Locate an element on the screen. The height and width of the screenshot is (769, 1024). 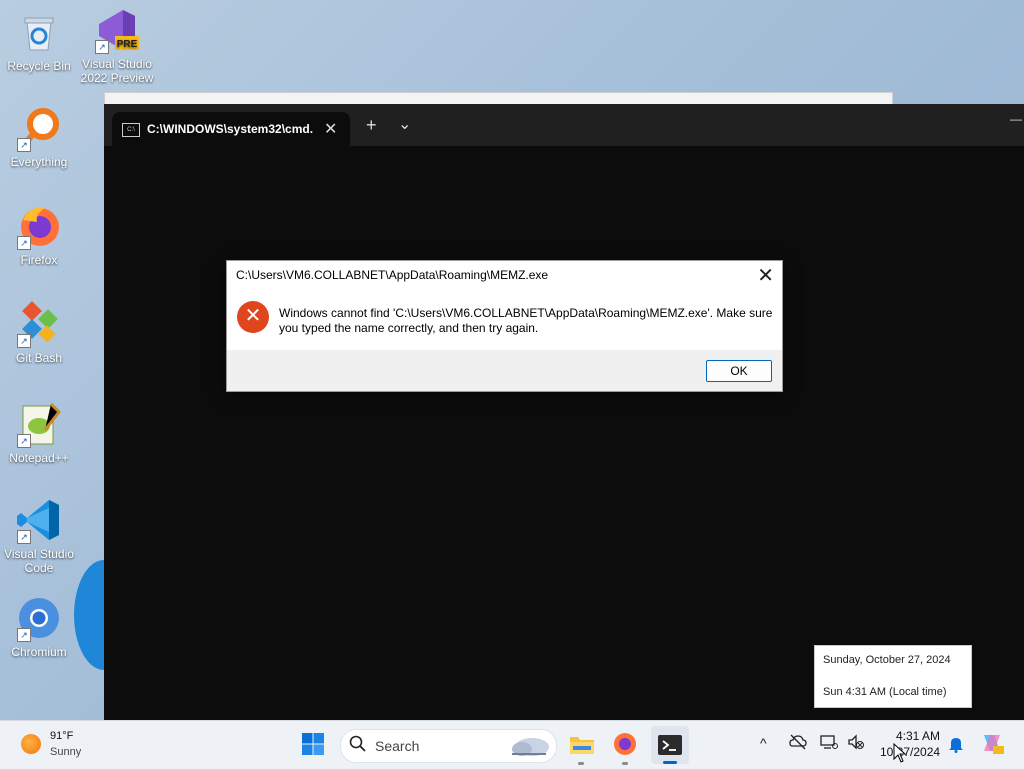
tab-title: C:\WINDOWS\system32\cmd. is located at coordinates (230, 129).